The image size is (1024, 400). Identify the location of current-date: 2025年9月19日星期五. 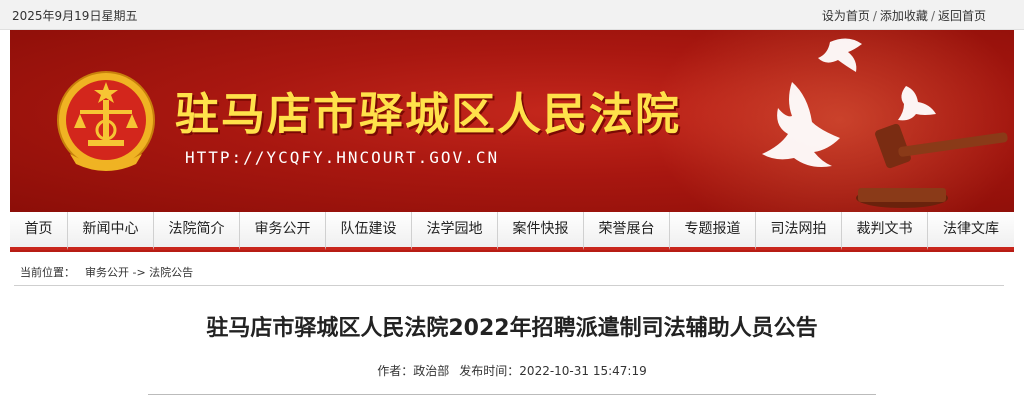
(75, 16).